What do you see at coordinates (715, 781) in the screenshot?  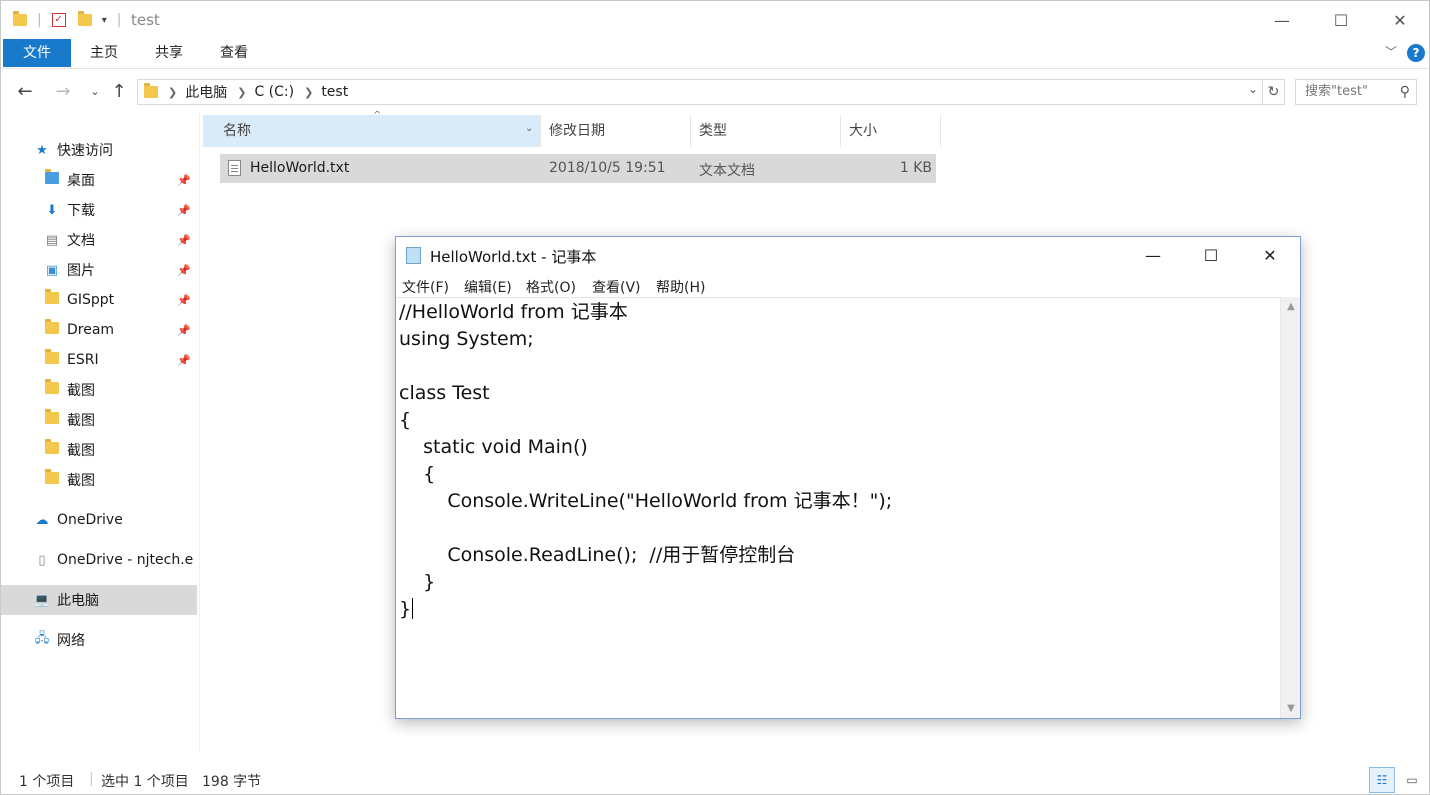 I see `status-bar: 1 个项目 | 选中 1 个项目 198 字节` at bounding box center [715, 781].